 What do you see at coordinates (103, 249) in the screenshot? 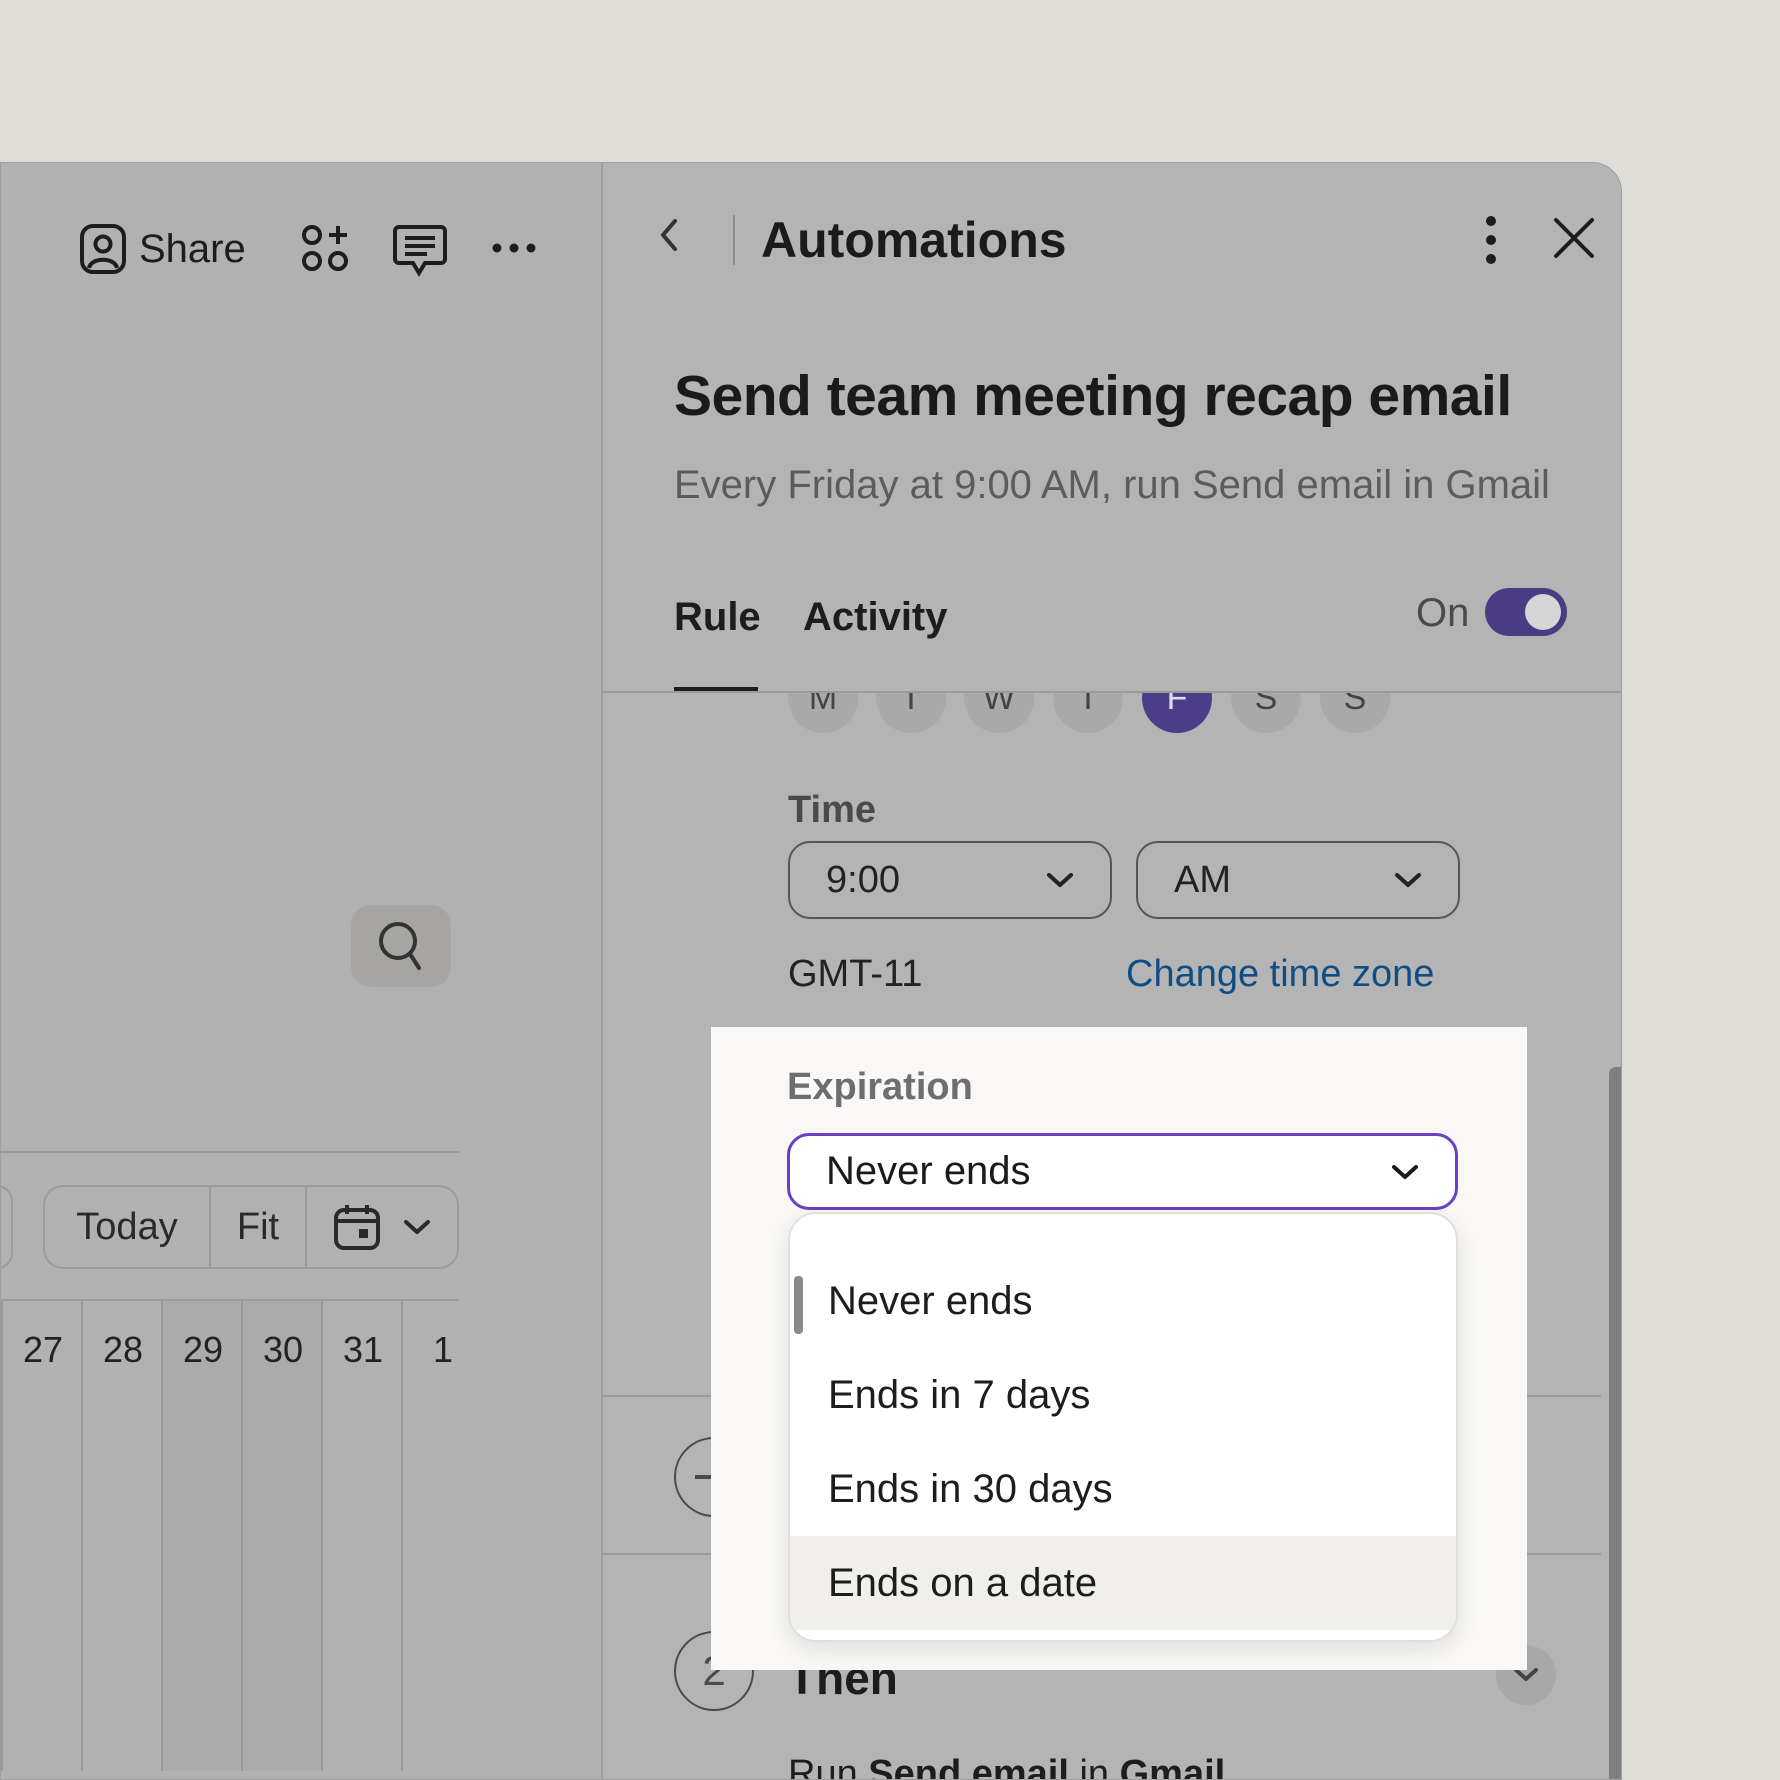
I see `user-share-icon` at bounding box center [103, 249].